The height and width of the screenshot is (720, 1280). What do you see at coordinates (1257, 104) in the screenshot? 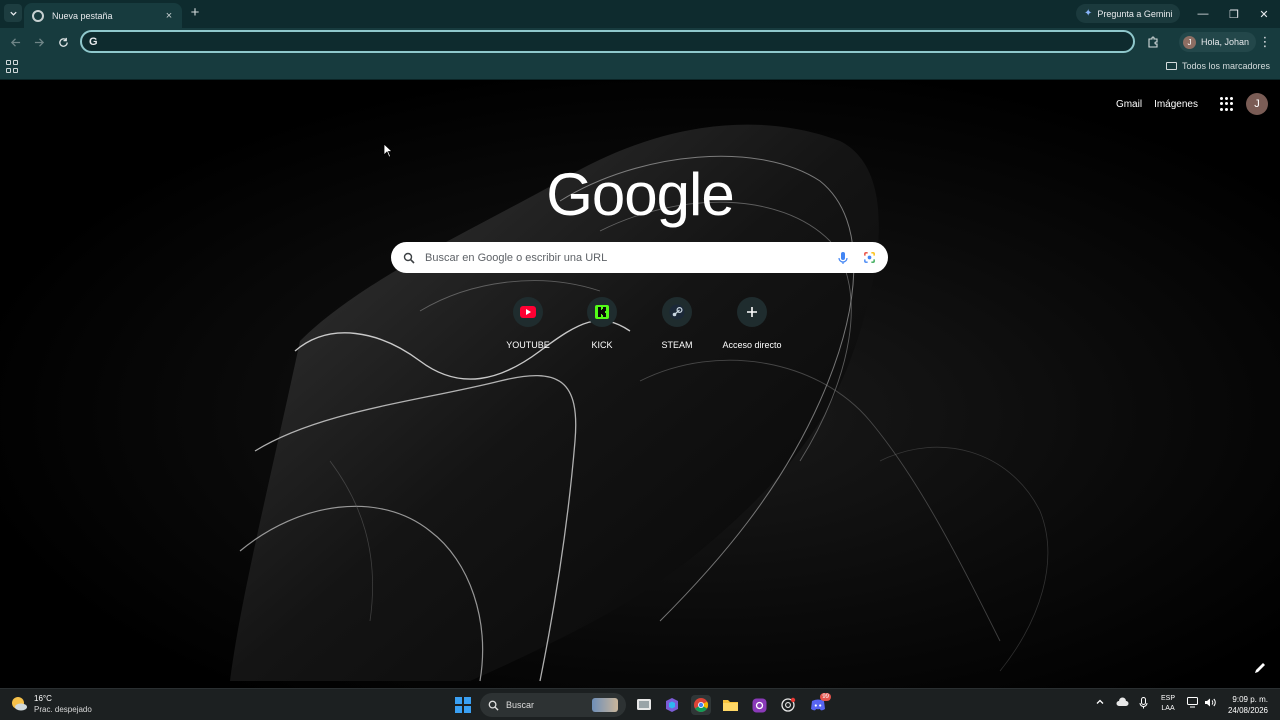
I see `account-avatar: J` at bounding box center [1257, 104].